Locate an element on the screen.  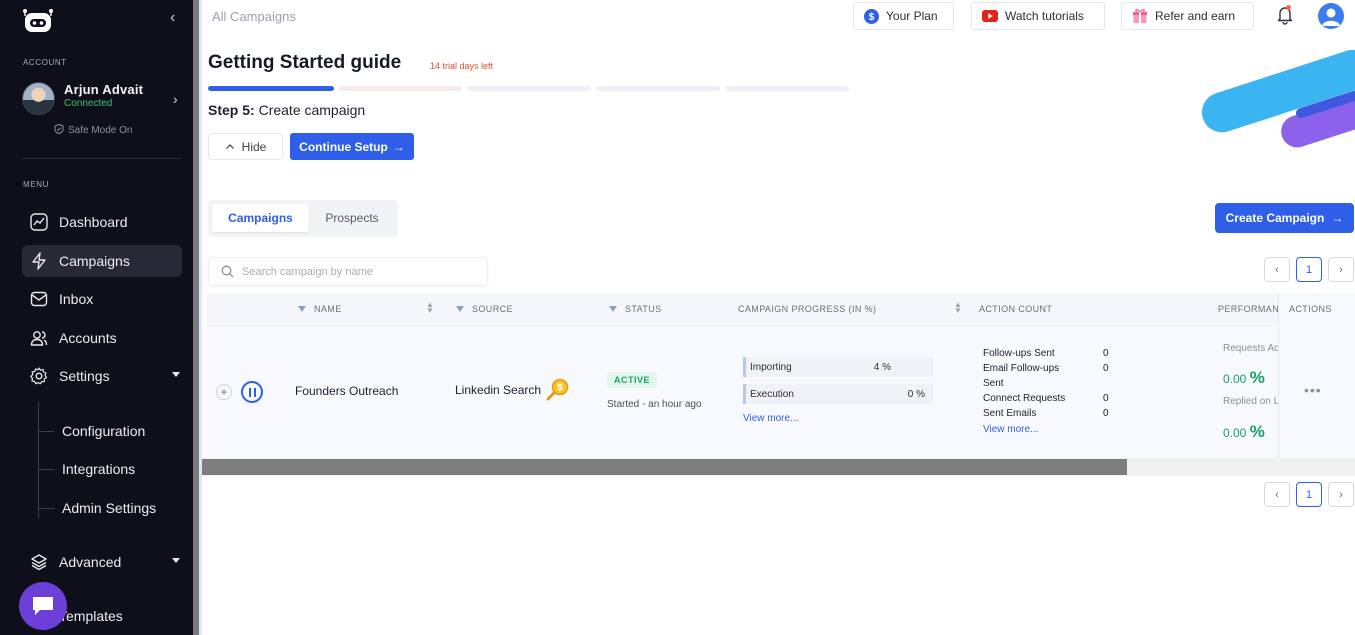
step-label: Create campaign is located at coordinates (312, 110).